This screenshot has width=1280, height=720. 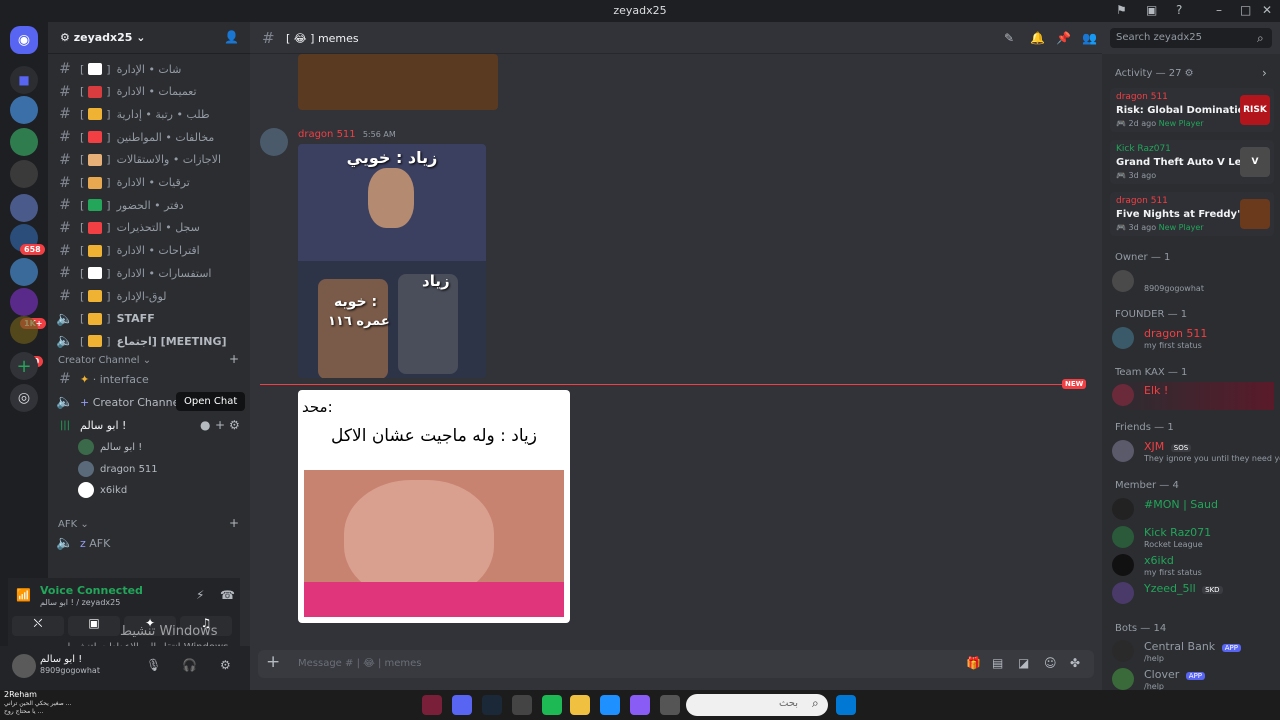 What do you see at coordinates (227, 595) in the screenshot?
I see `disconnect-icon: ☎` at bounding box center [227, 595].